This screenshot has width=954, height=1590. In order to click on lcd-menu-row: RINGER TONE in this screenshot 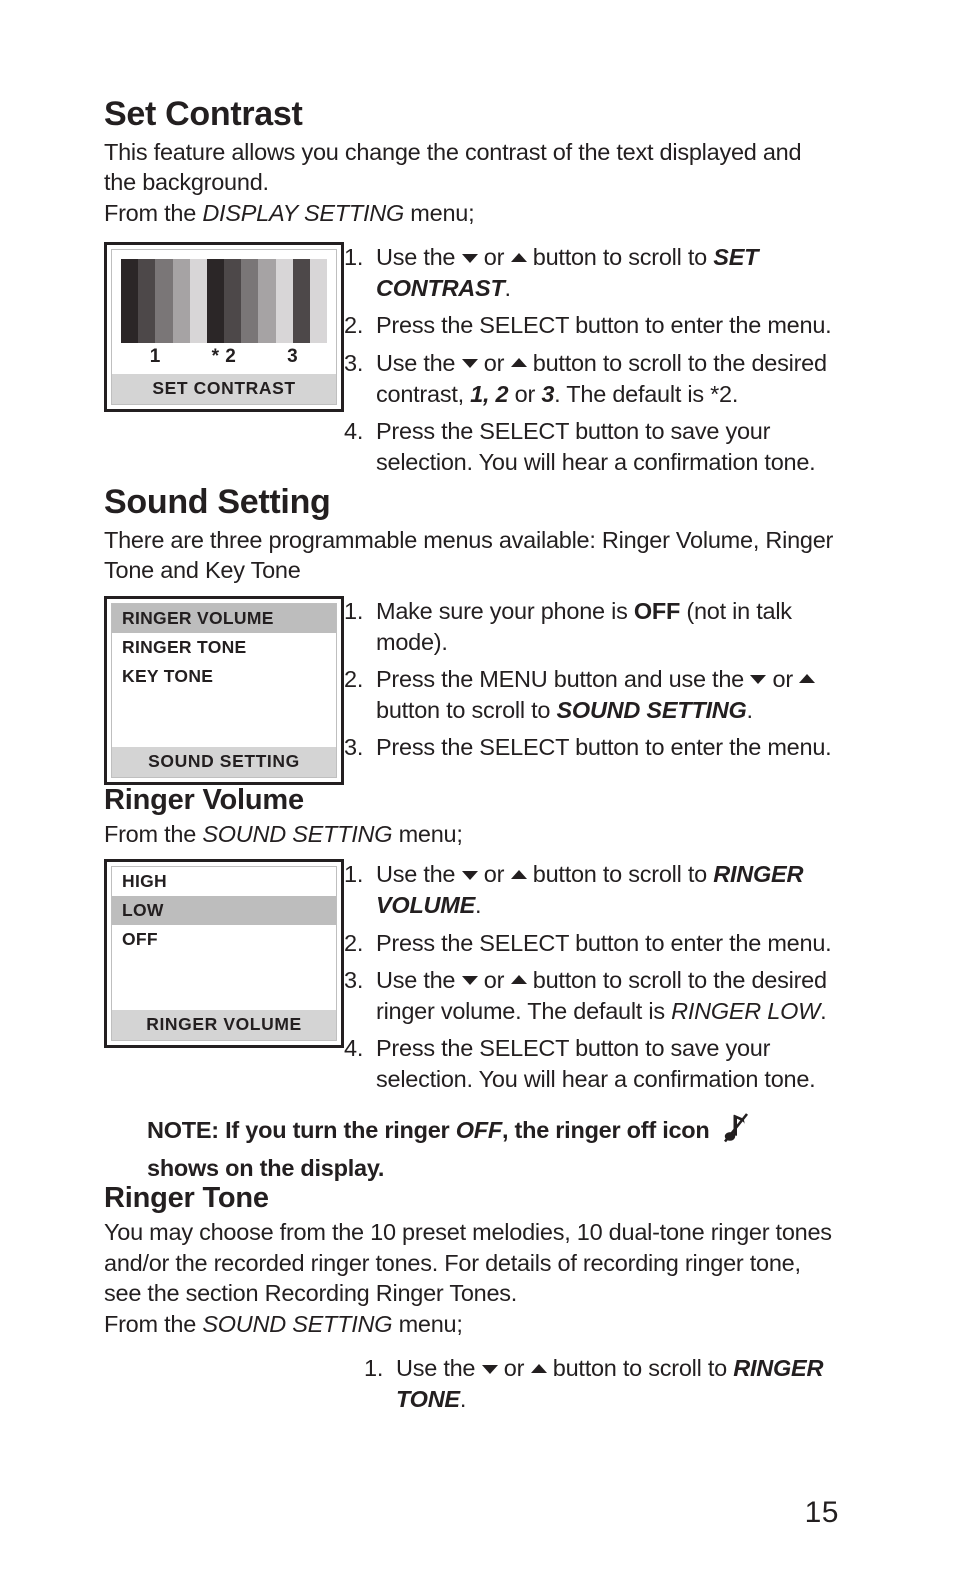, I will do `click(224, 647)`.